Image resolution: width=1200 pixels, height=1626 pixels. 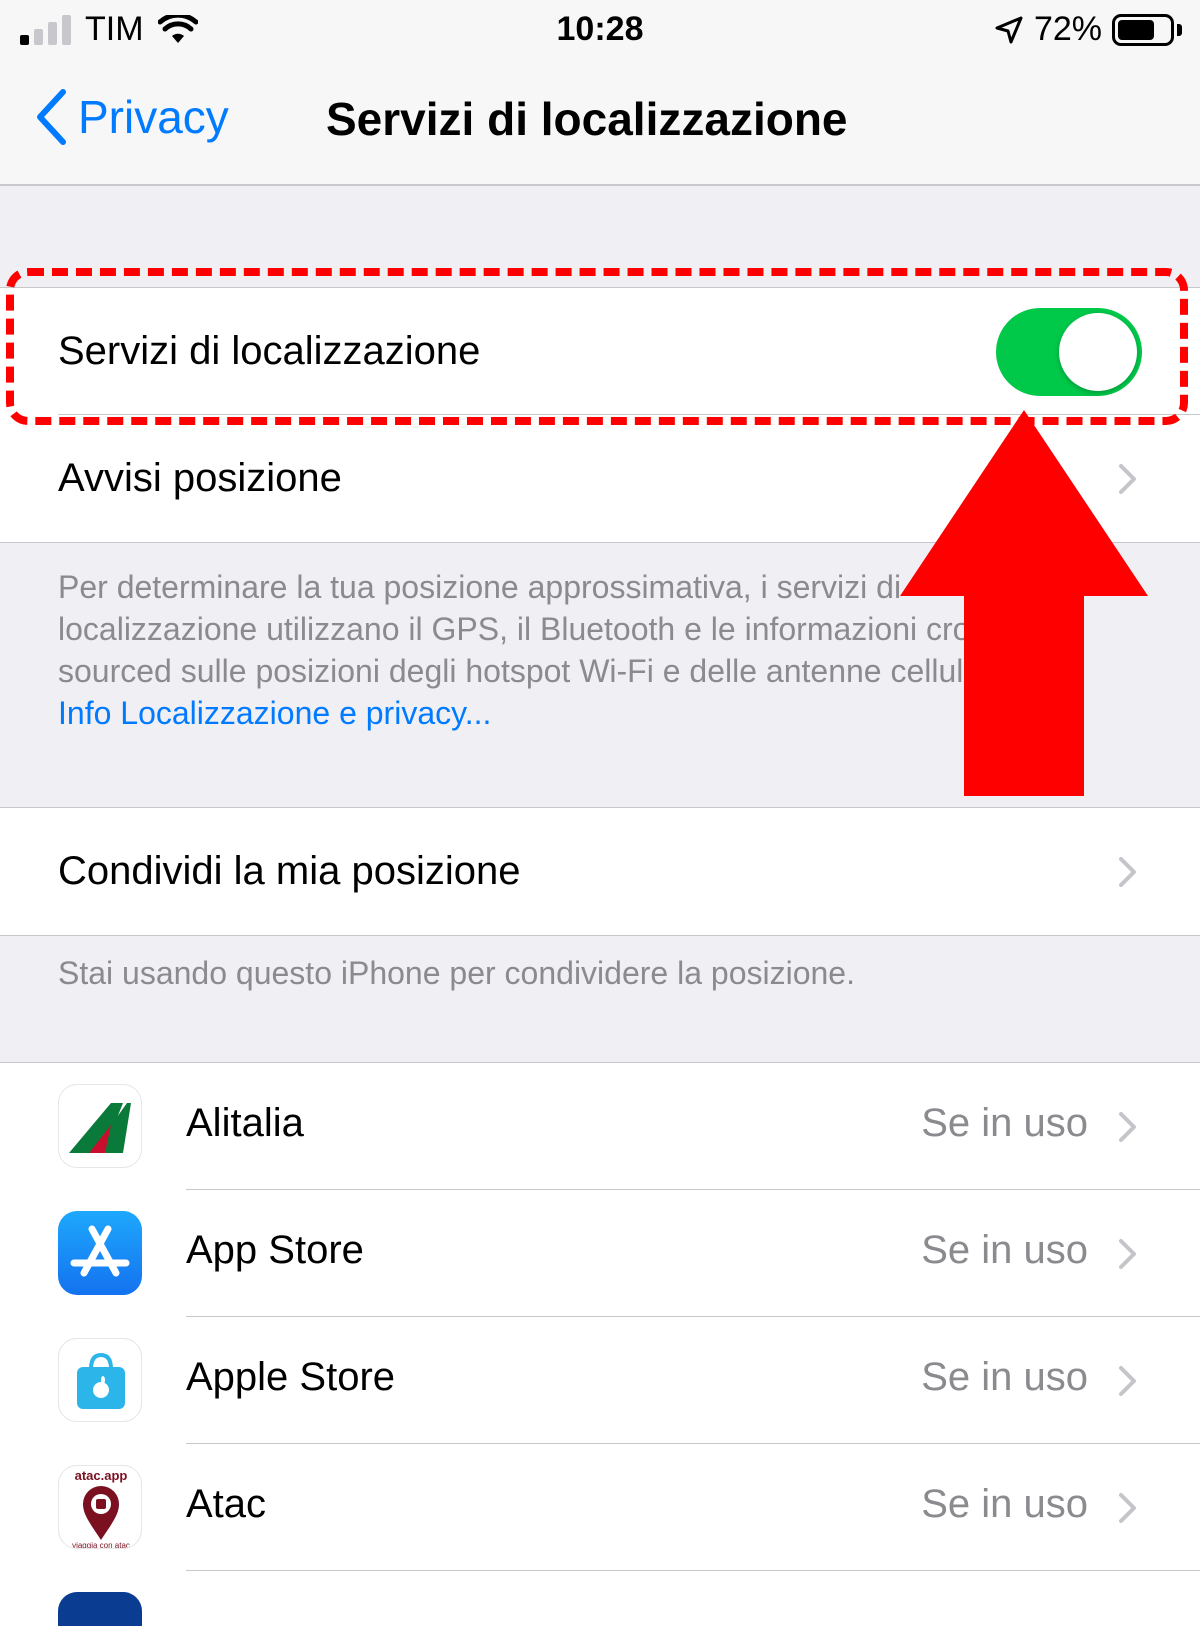 What do you see at coordinates (100, 1380) in the screenshot?
I see `apple-store-icon` at bounding box center [100, 1380].